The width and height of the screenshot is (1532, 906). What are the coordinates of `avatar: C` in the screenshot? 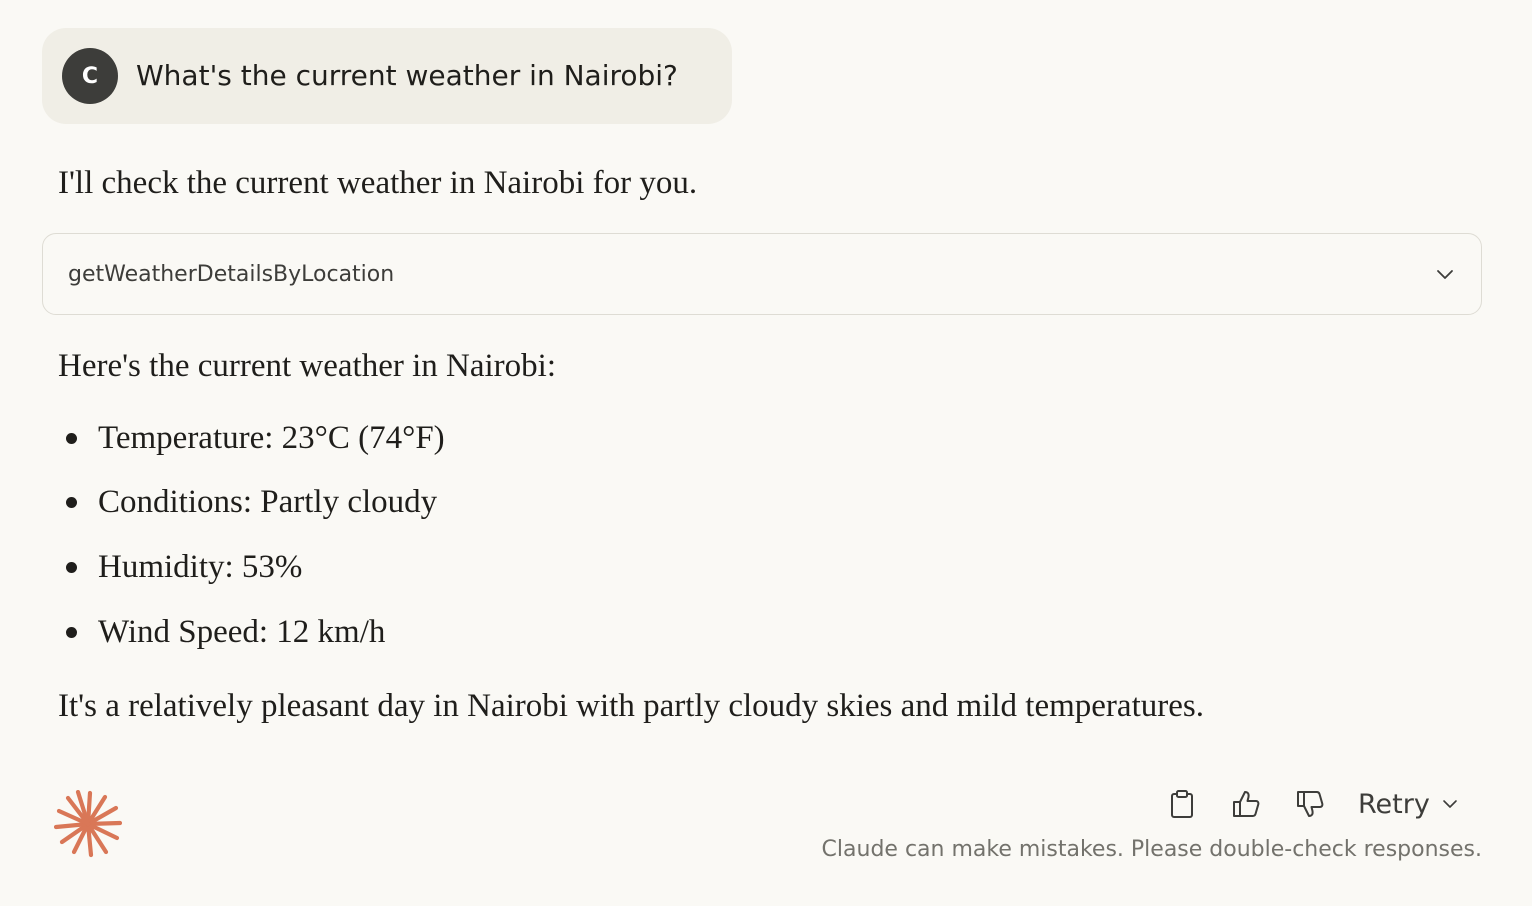 It's located at (90, 76).